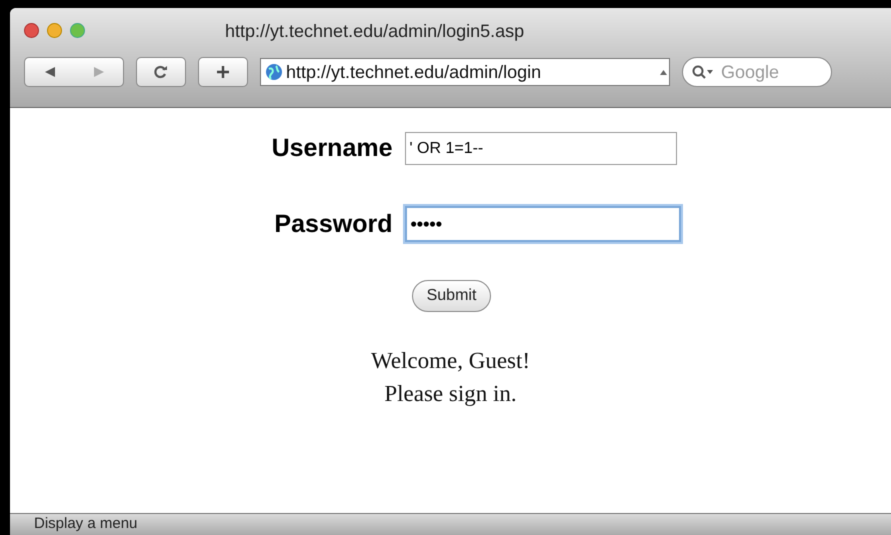  What do you see at coordinates (540, 149) in the screenshot?
I see `input-field: ' OR 1=1--` at bounding box center [540, 149].